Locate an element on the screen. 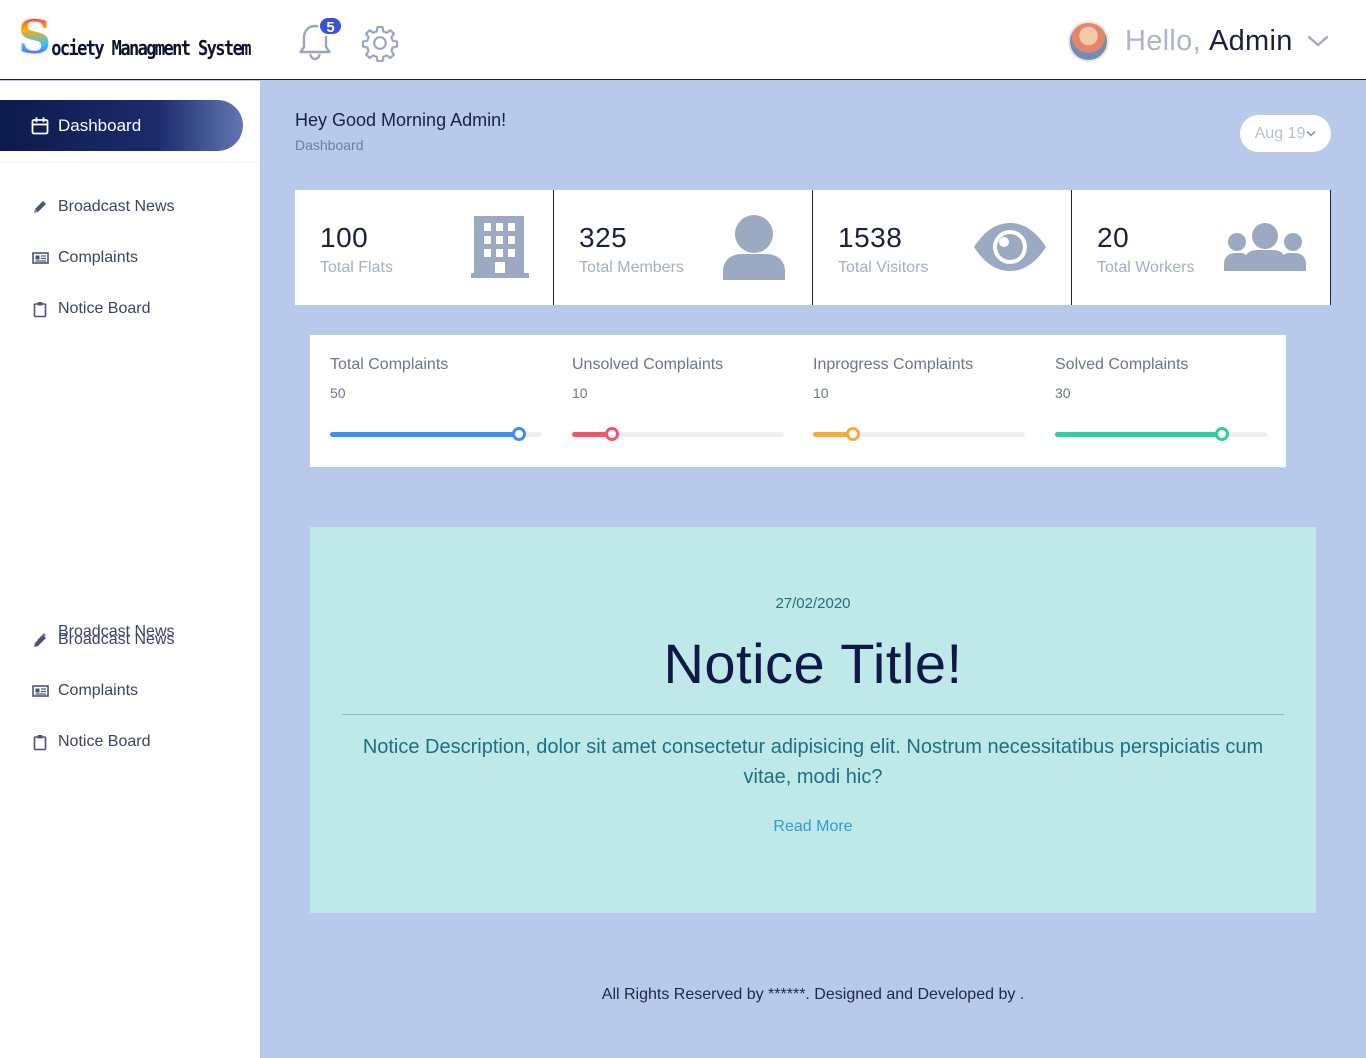  stat-card-workers: 20 Total Workers is located at coordinates (1201, 247).